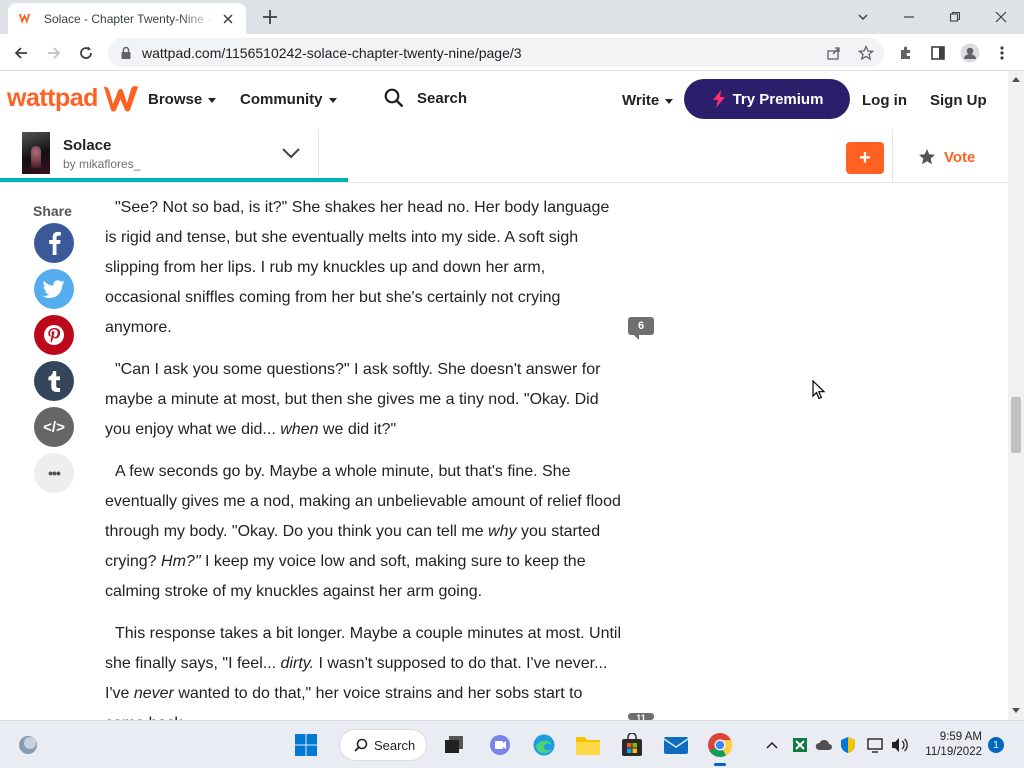 The image size is (1024, 768). What do you see at coordinates (52, 97) in the screenshot?
I see `logo-wordmark: wattpad` at bounding box center [52, 97].